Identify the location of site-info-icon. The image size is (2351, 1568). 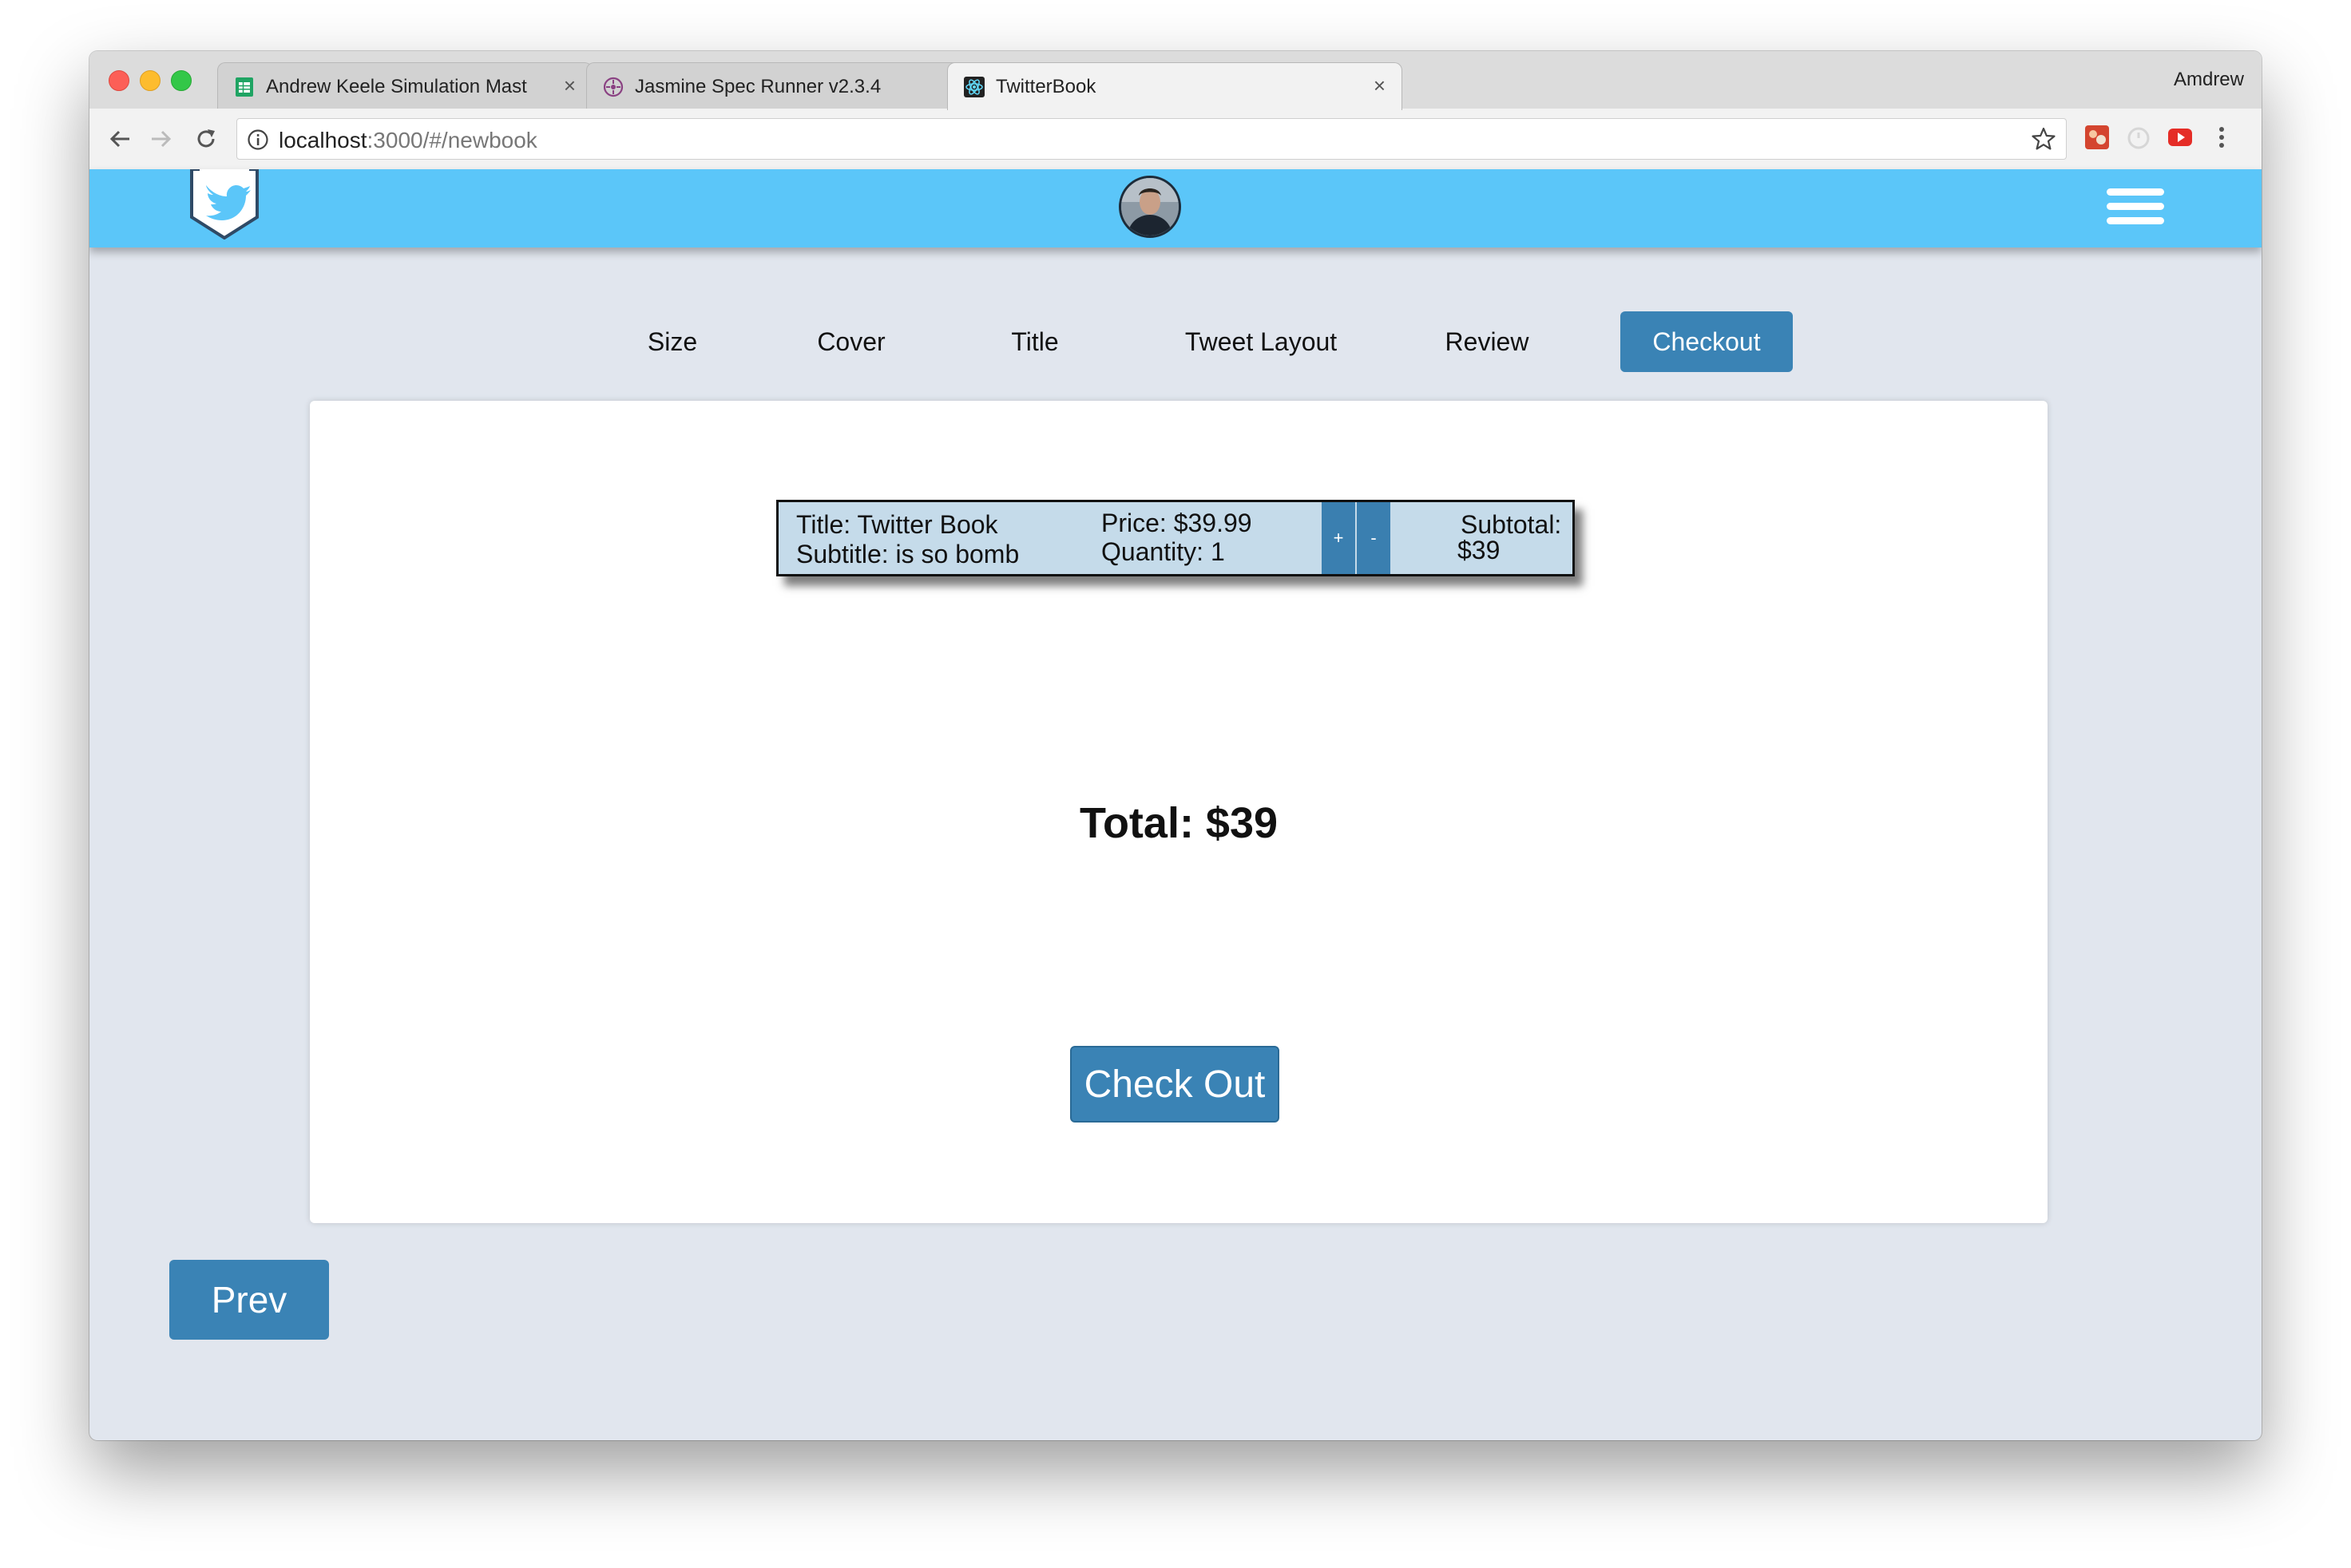
(258, 142).